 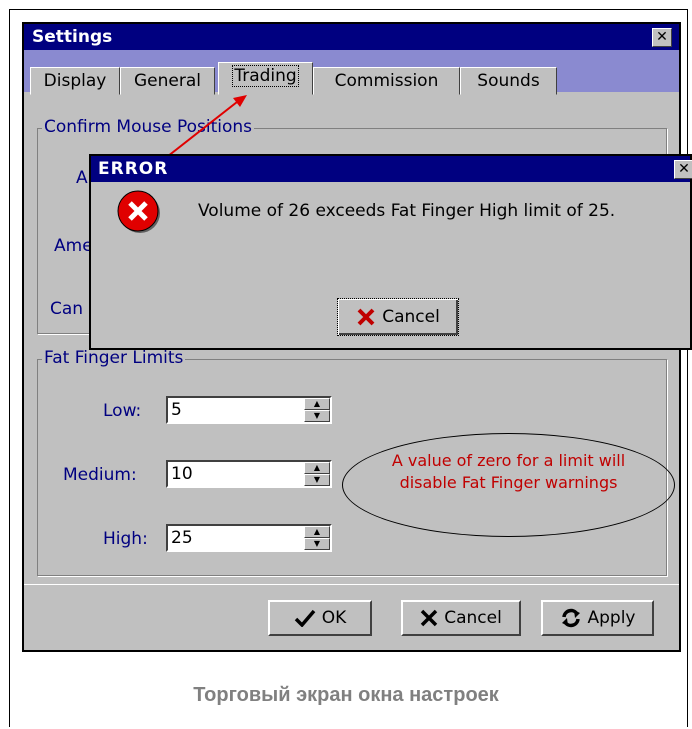 I want to click on medium-value: 10, so click(x=182, y=474).